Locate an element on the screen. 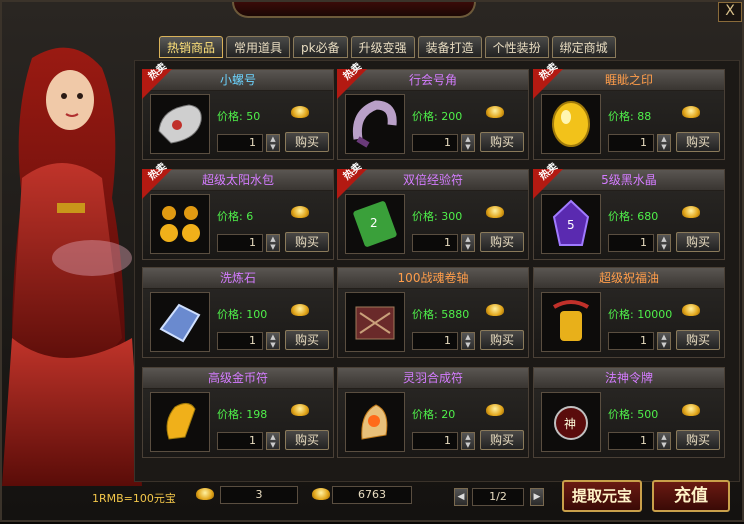 This screenshot has height=524, width=744. item-card: 小螺号 热卖 价格: 50 1 ▲ ▼ 购买 is located at coordinates (238, 110).